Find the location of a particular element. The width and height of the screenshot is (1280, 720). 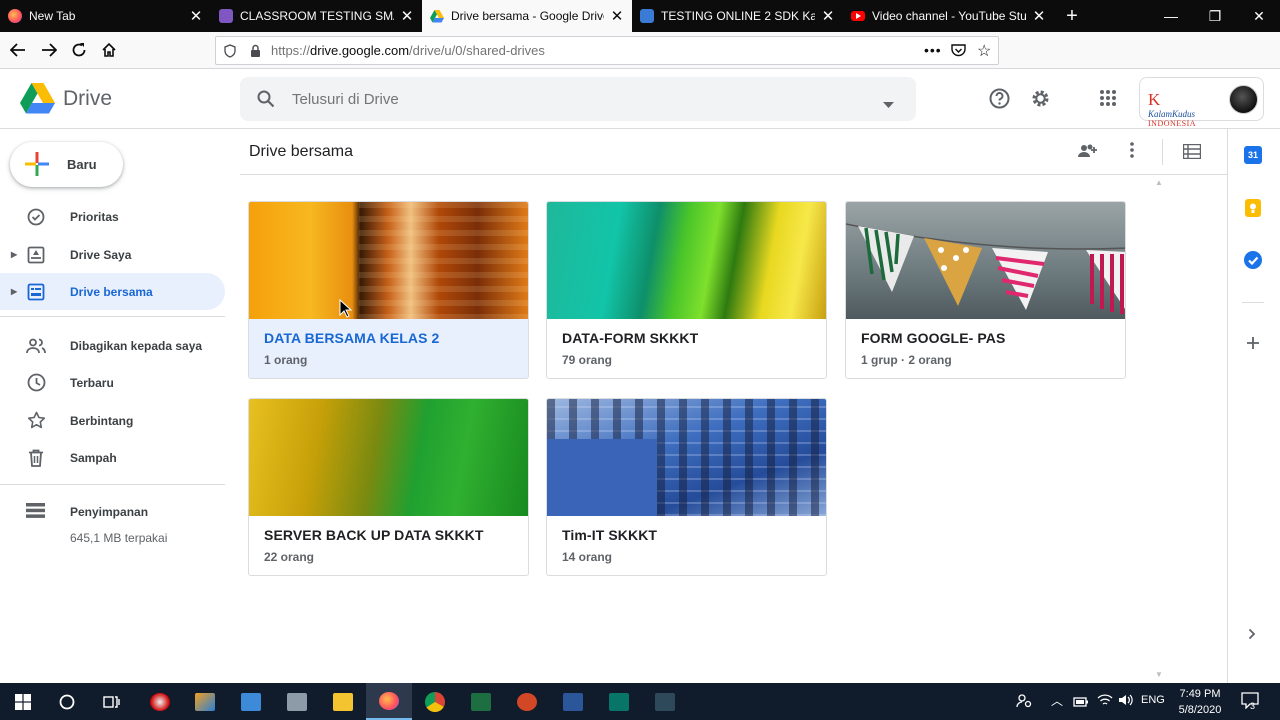

app-icon-filmora is located at coordinates (665, 701).